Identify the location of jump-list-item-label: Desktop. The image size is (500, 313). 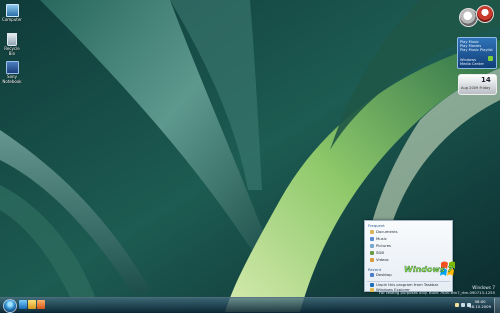
(384, 274).